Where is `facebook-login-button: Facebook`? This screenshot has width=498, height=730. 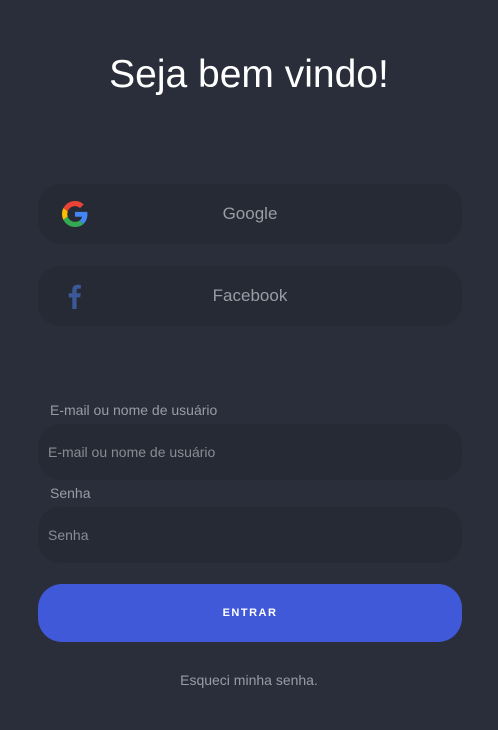 facebook-login-button: Facebook is located at coordinates (250, 296).